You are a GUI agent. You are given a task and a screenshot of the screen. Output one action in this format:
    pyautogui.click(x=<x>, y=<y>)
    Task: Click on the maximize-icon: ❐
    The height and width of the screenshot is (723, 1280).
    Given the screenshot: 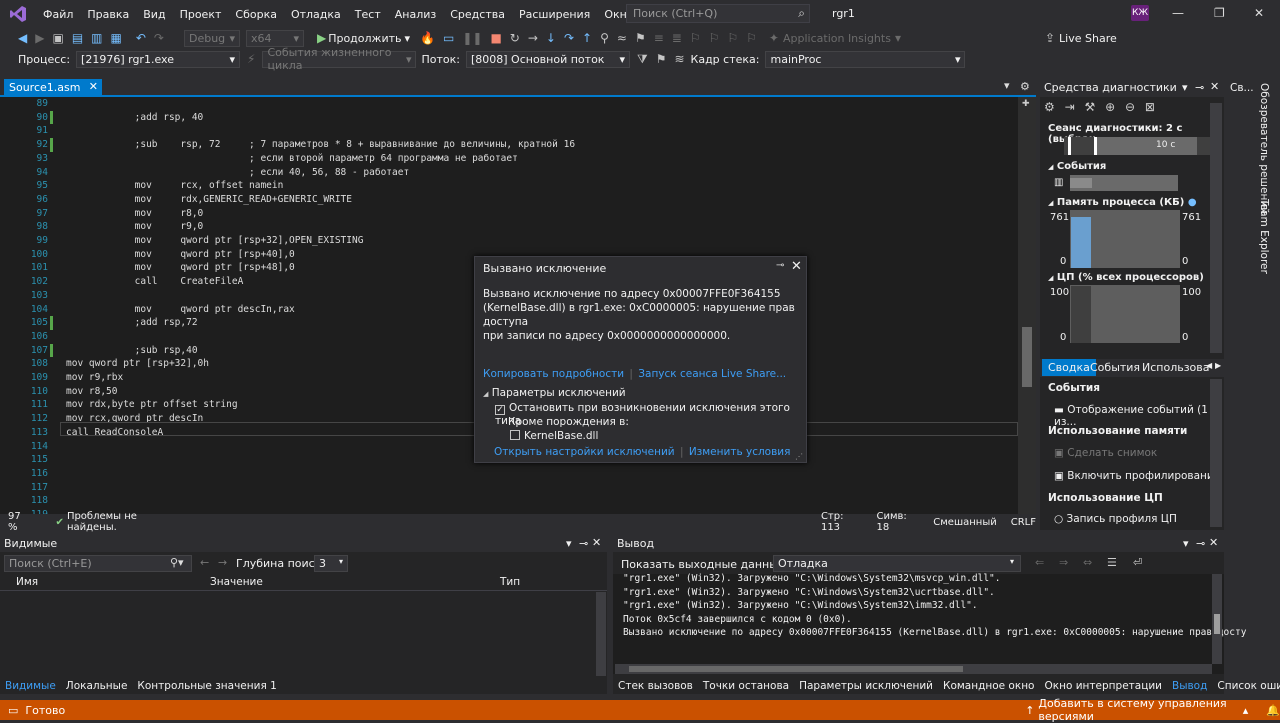 What is the action you would take?
    pyautogui.click(x=1219, y=13)
    